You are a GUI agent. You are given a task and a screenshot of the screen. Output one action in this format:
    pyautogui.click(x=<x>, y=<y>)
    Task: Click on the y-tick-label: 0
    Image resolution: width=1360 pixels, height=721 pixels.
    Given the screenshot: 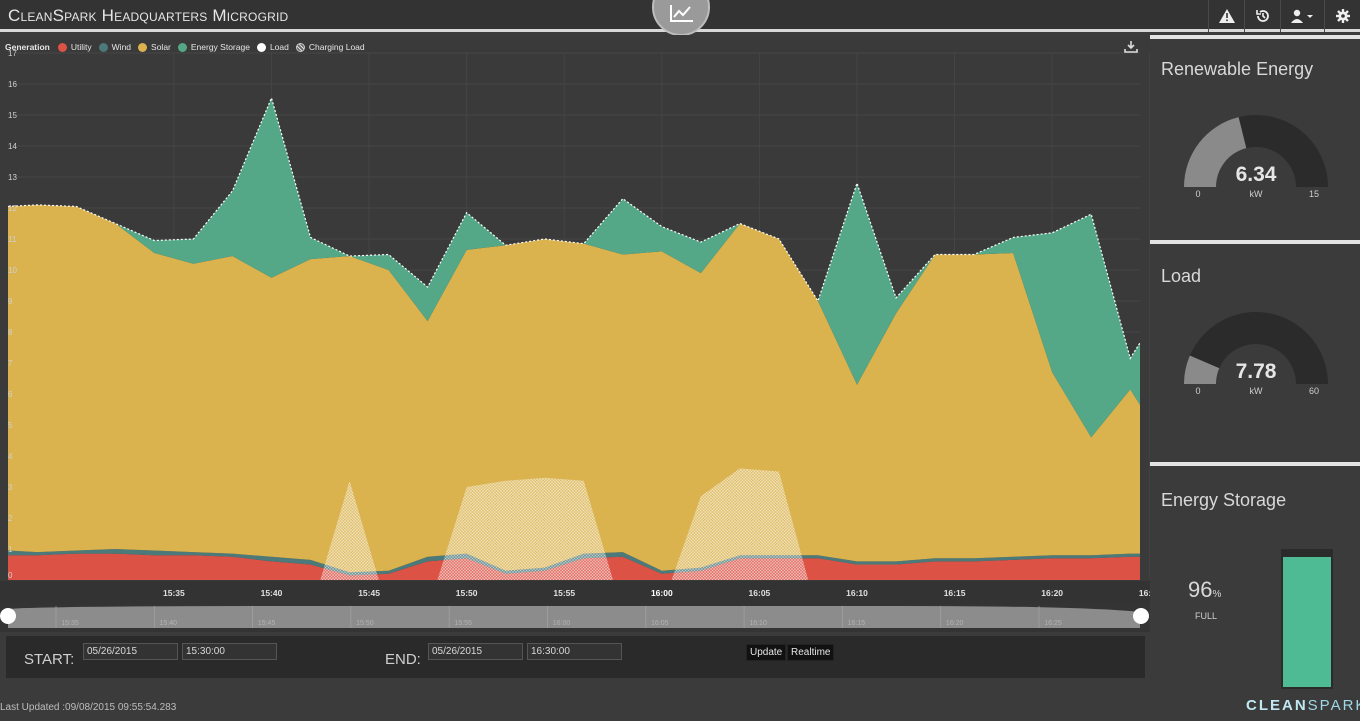 What is the action you would take?
    pyautogui.click(x=10, y=575)
    